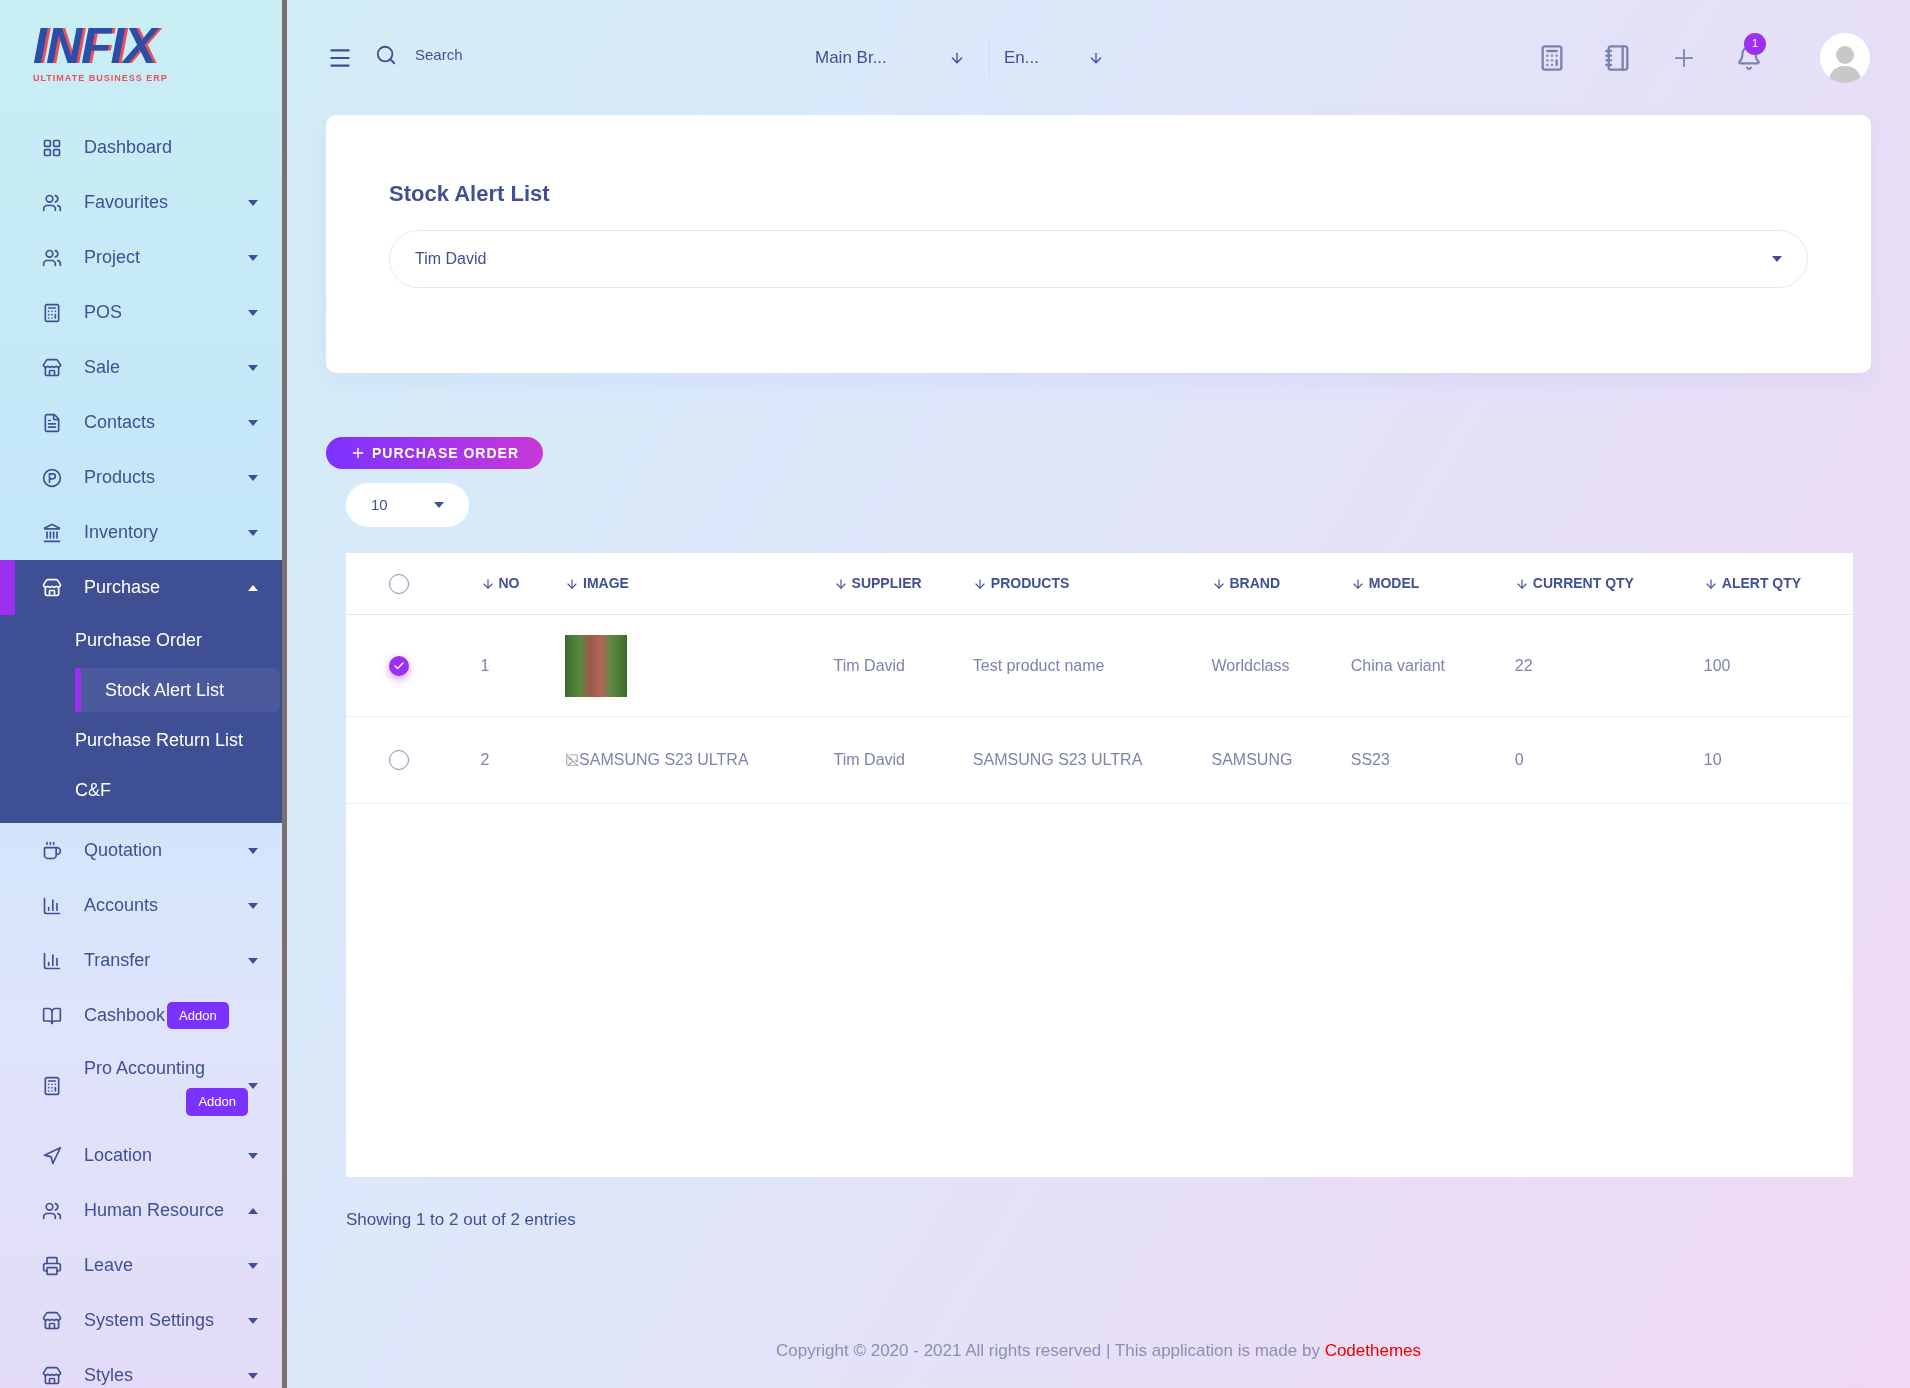  Describe the element at coordinates (125, 1015) in the screenshot. I see `menu-label: Cashbook` at that location.